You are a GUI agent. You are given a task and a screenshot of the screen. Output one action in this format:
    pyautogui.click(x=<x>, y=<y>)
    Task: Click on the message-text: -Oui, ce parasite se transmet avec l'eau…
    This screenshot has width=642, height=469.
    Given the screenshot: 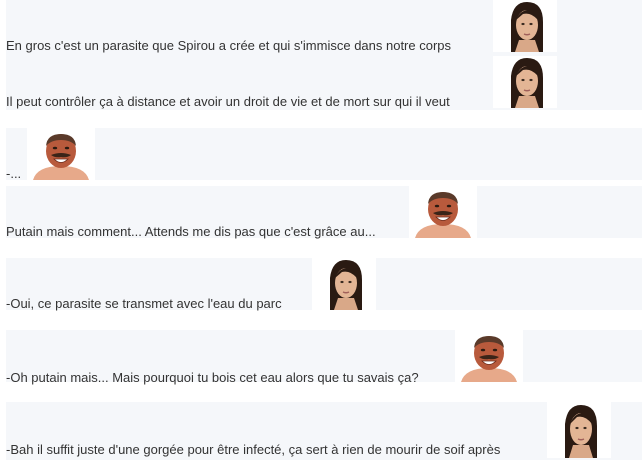 What is the action you would take?
    pyautogui.click(x=144, y=303)
    